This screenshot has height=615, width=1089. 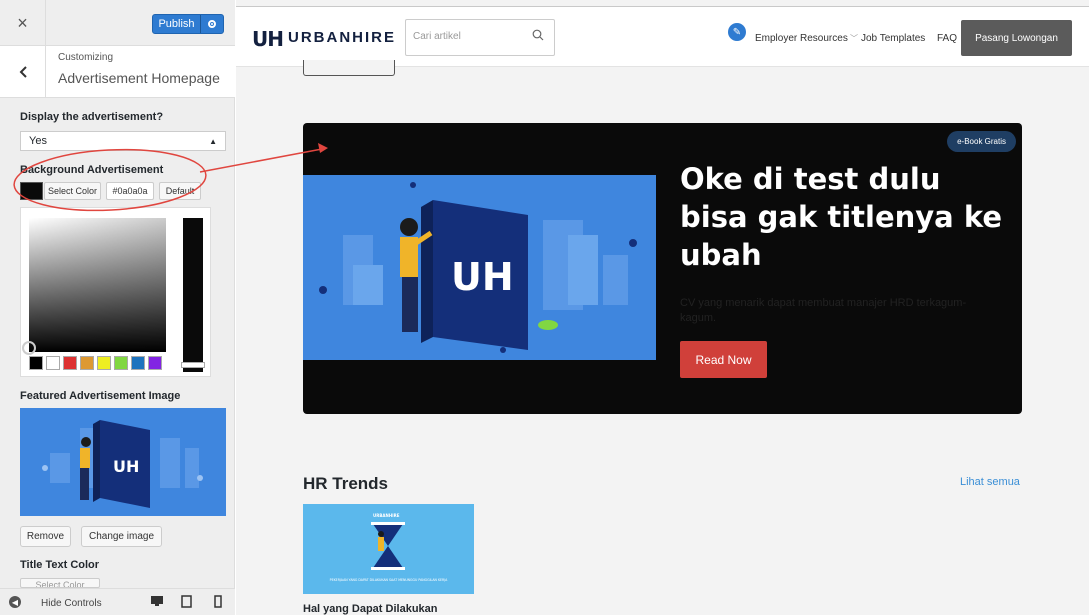 What do you see at coordinates (1016, 38) in the screenshot?
I see `post-job-button: Pasang Lowongan` at bounding box center [1016, 38].